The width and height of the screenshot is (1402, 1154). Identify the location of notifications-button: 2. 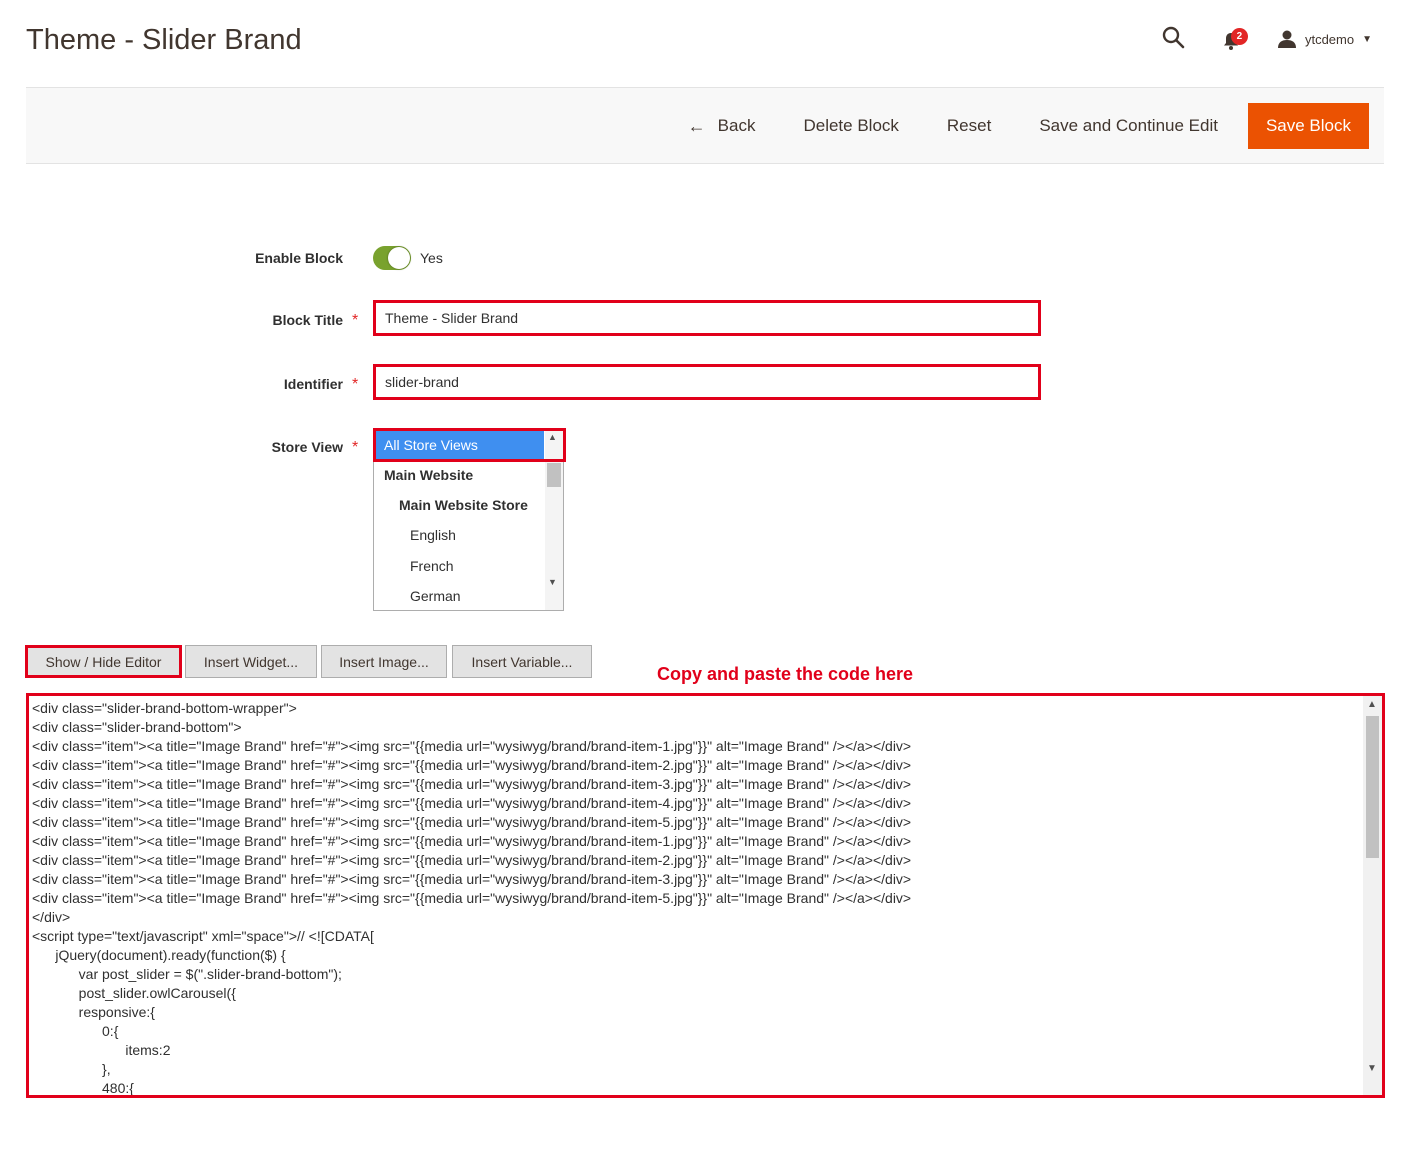
(1233, 39).